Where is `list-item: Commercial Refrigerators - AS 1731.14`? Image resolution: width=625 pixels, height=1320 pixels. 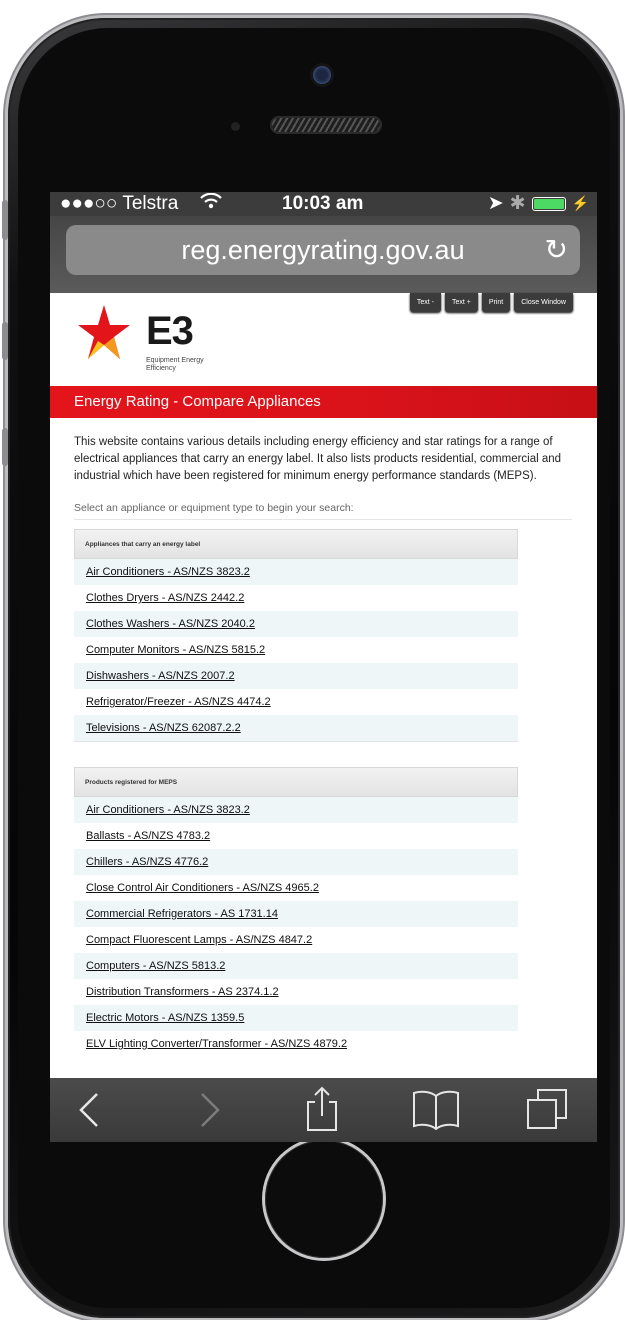 list-item: Commercial Refrigerators - AS 1731.14 is located at coordinates (296, 914).